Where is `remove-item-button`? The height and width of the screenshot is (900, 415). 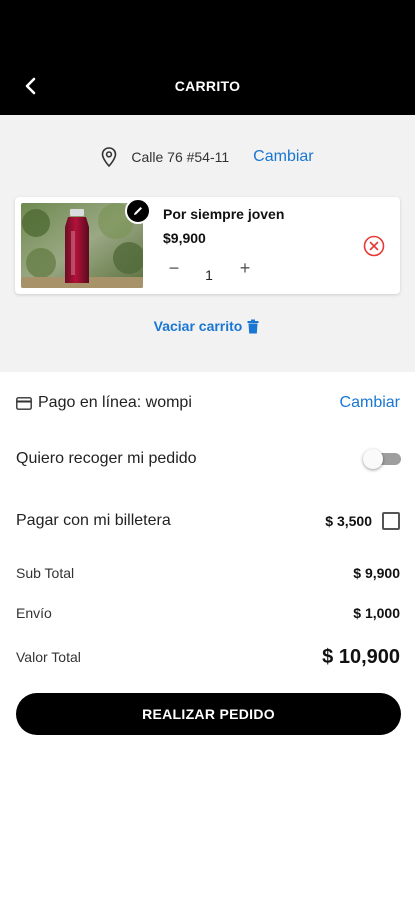 remove-item-button is located at coordinates (374, 246).